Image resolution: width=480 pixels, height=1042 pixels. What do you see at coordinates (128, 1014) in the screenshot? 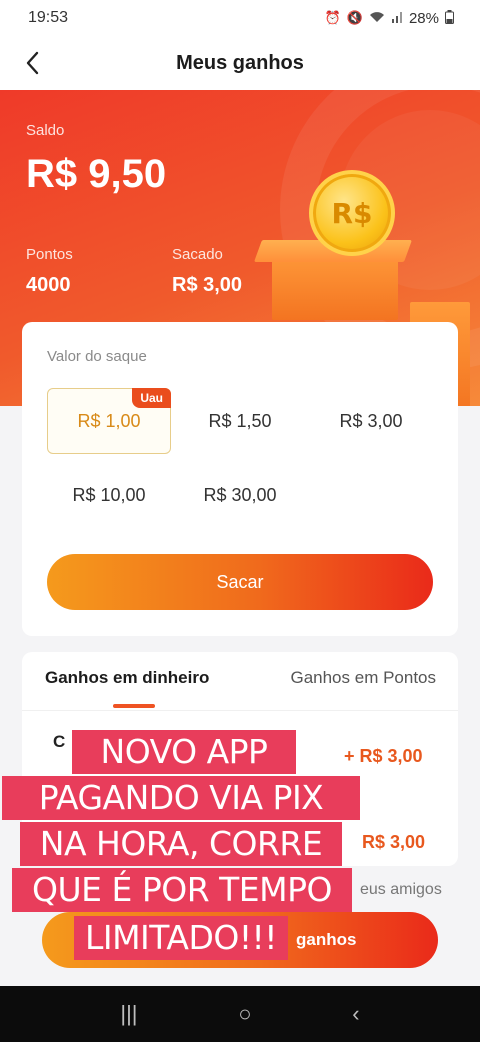
I see `recents-icon: |||` at bounding box center [128, 1014].